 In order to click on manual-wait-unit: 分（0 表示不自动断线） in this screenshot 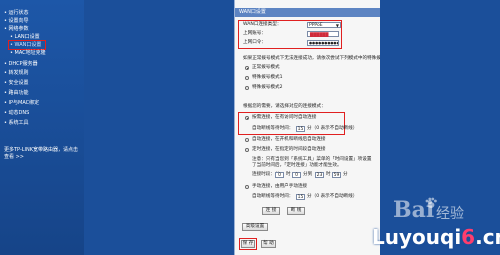, I will do `click(332, 196)`.